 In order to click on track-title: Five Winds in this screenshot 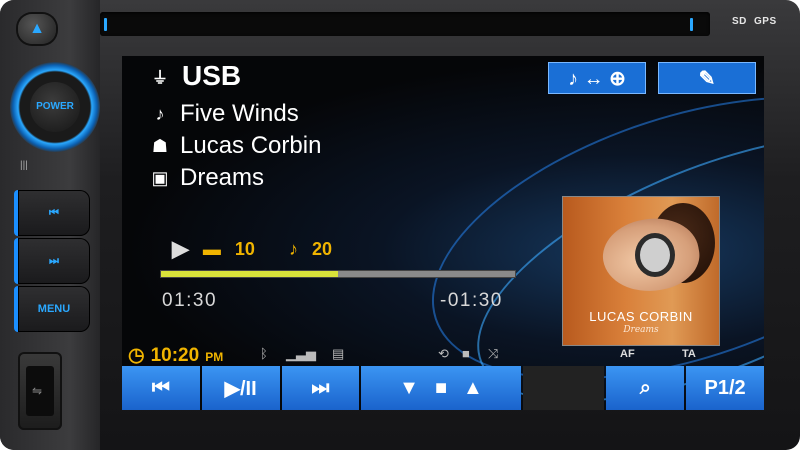, I will do `click(239, 113)`.